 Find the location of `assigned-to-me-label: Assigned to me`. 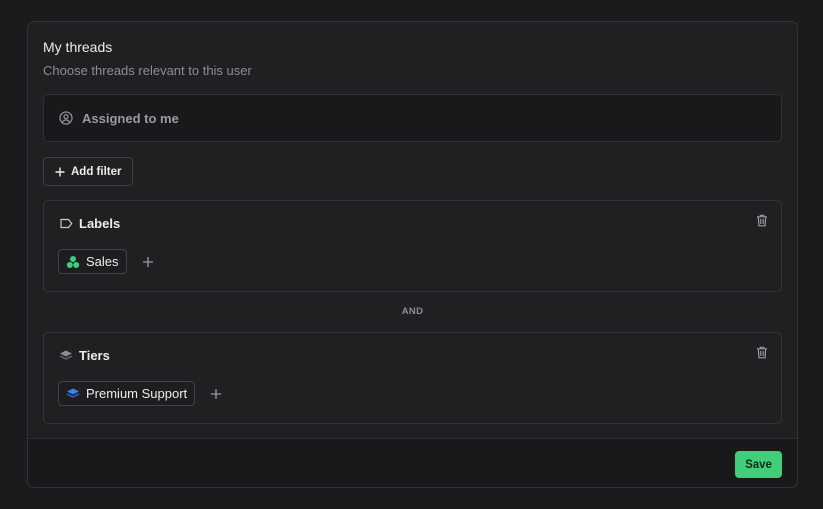

assigned-to-me-label: Assigned to me is located at coordinates (130, 118).